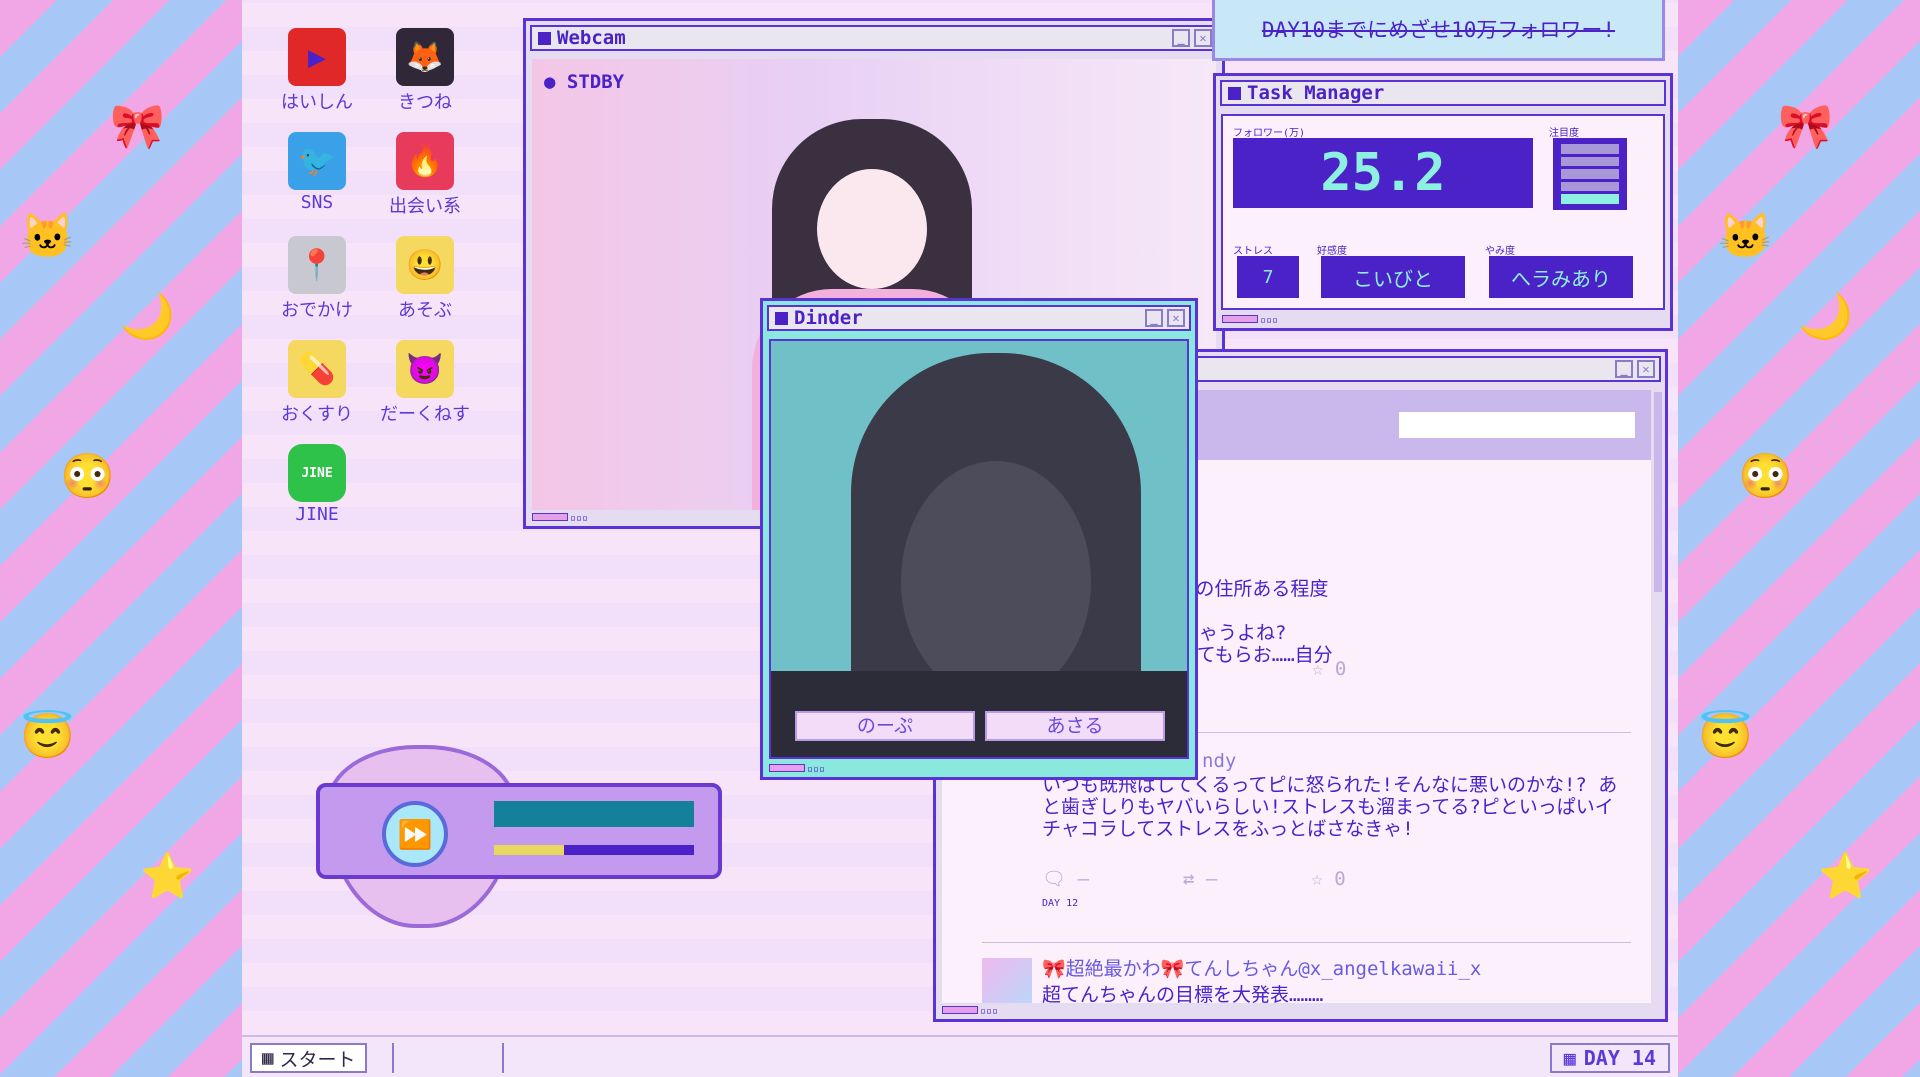  I want to click on map-pin-icon: 📍, so click(317, 265).